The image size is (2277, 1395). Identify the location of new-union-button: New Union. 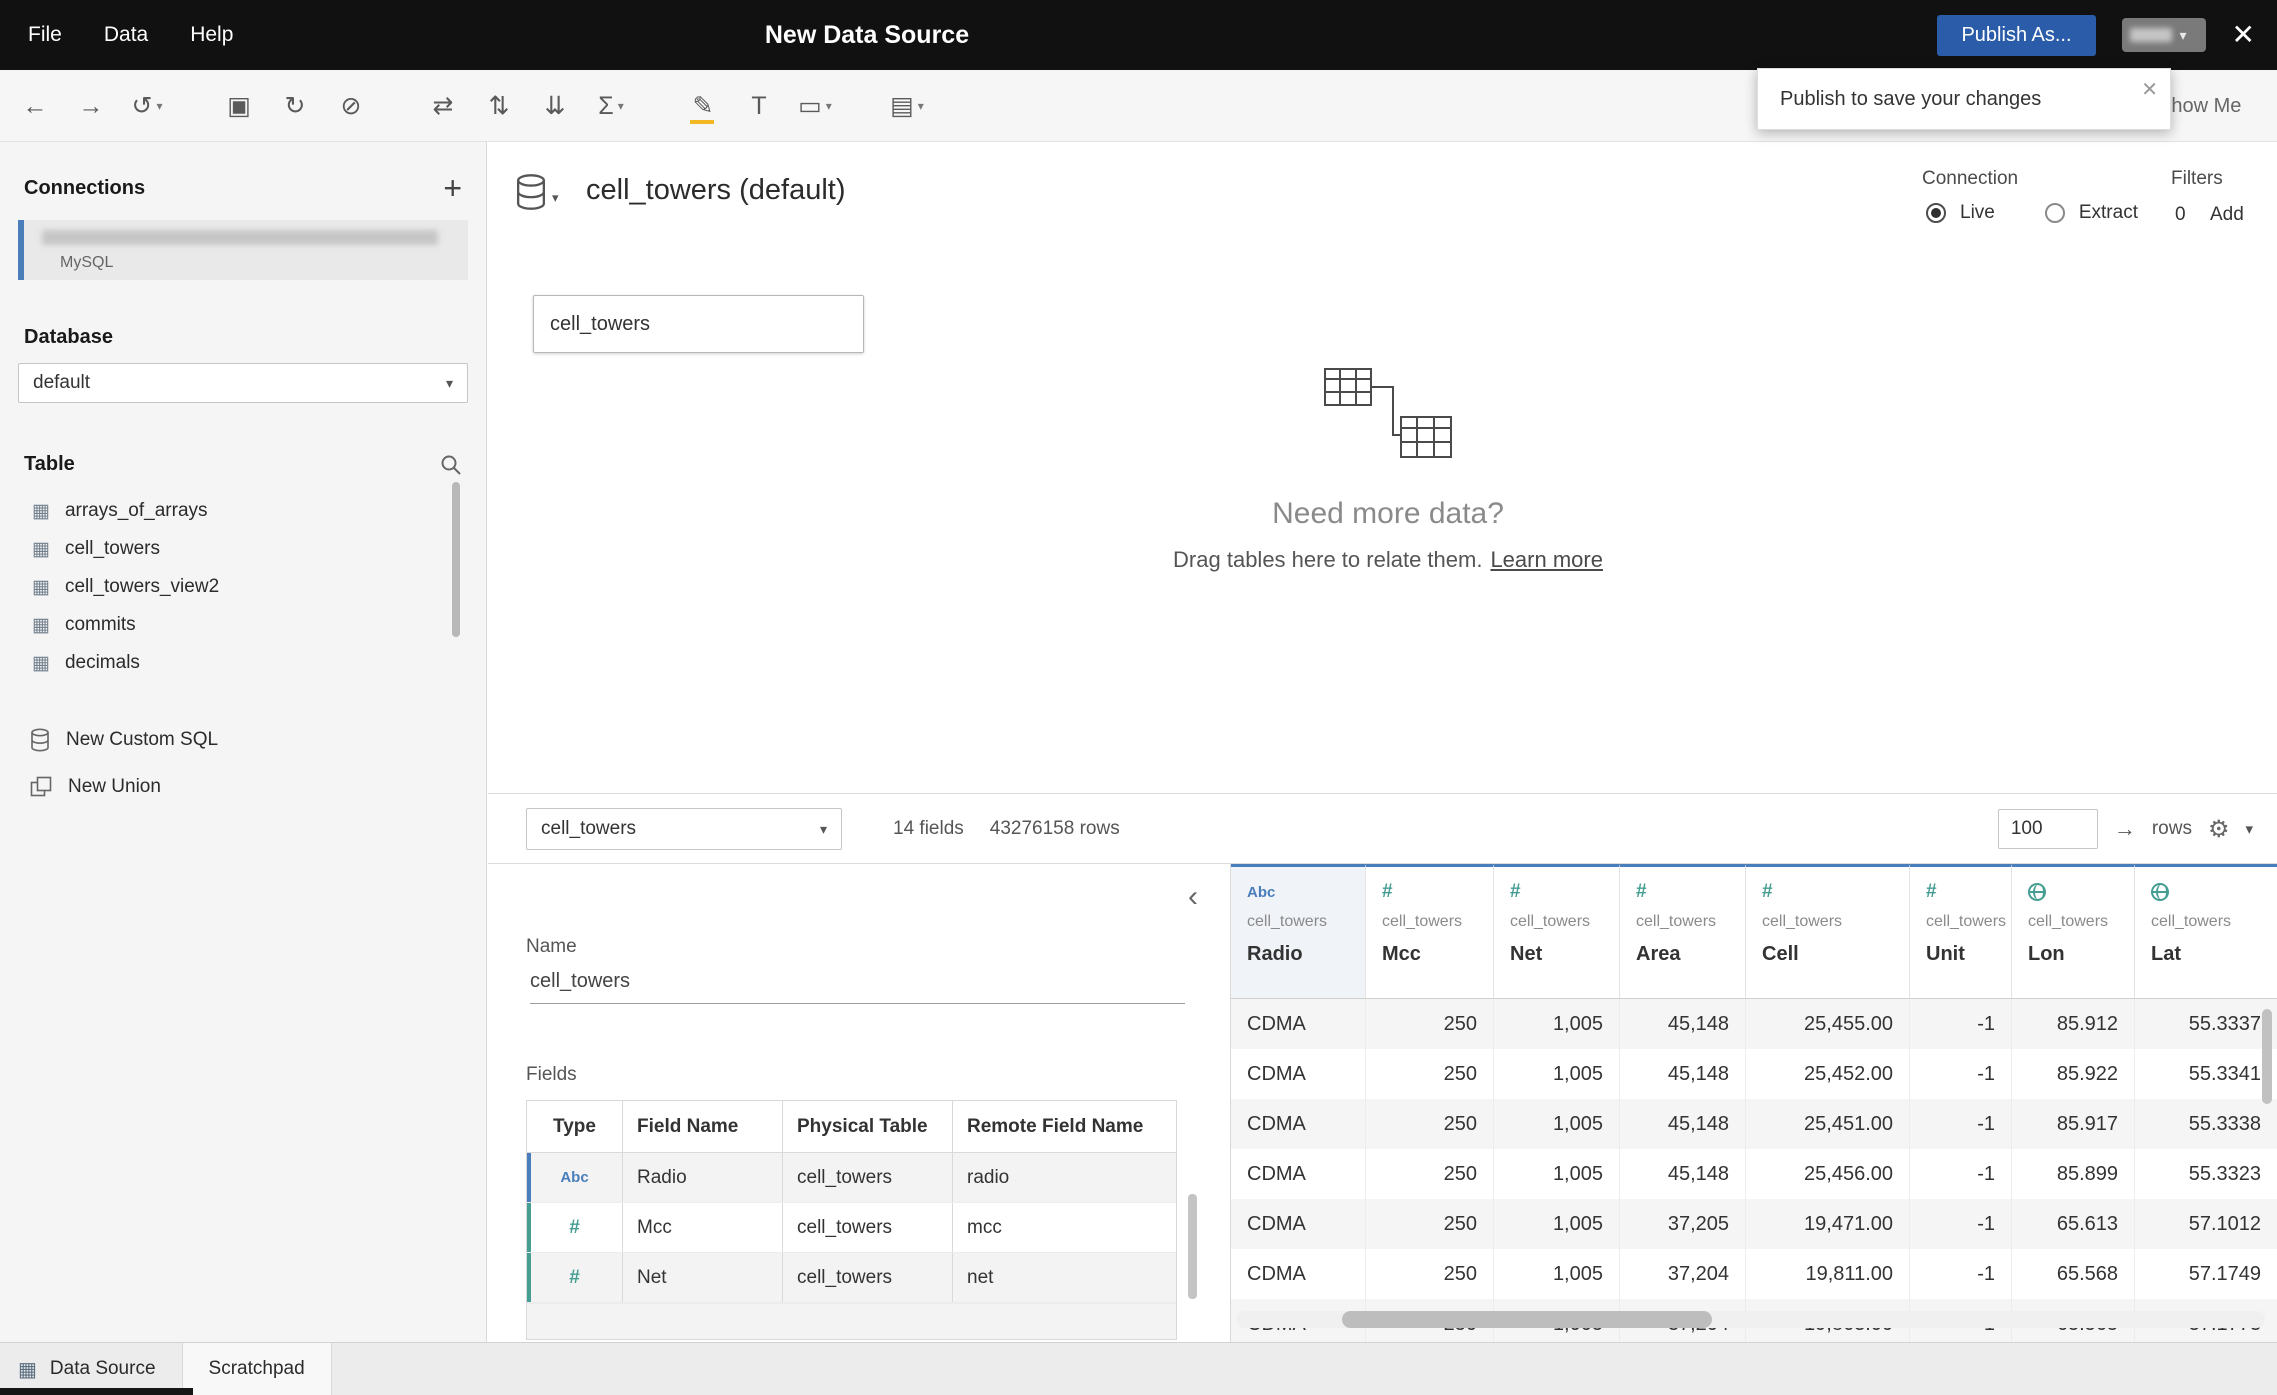
(243, 787).